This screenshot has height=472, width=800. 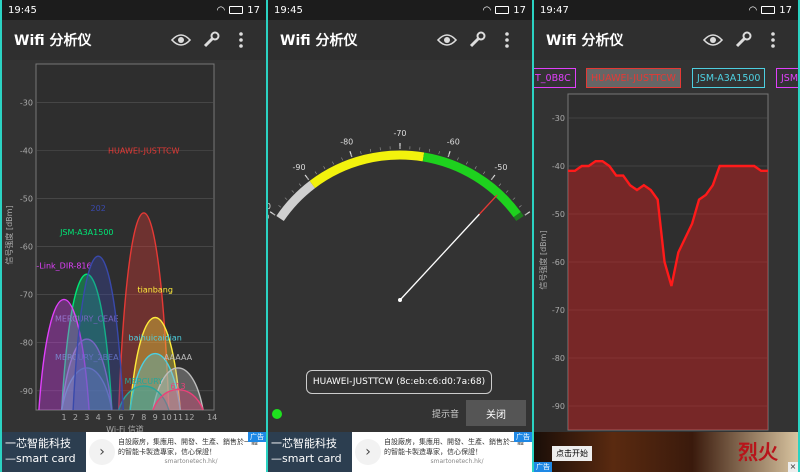 What do you see at coordinates (86, 417) in the screenshot?
I see `x-tick-label: 3` at bounding box center [86, 417].